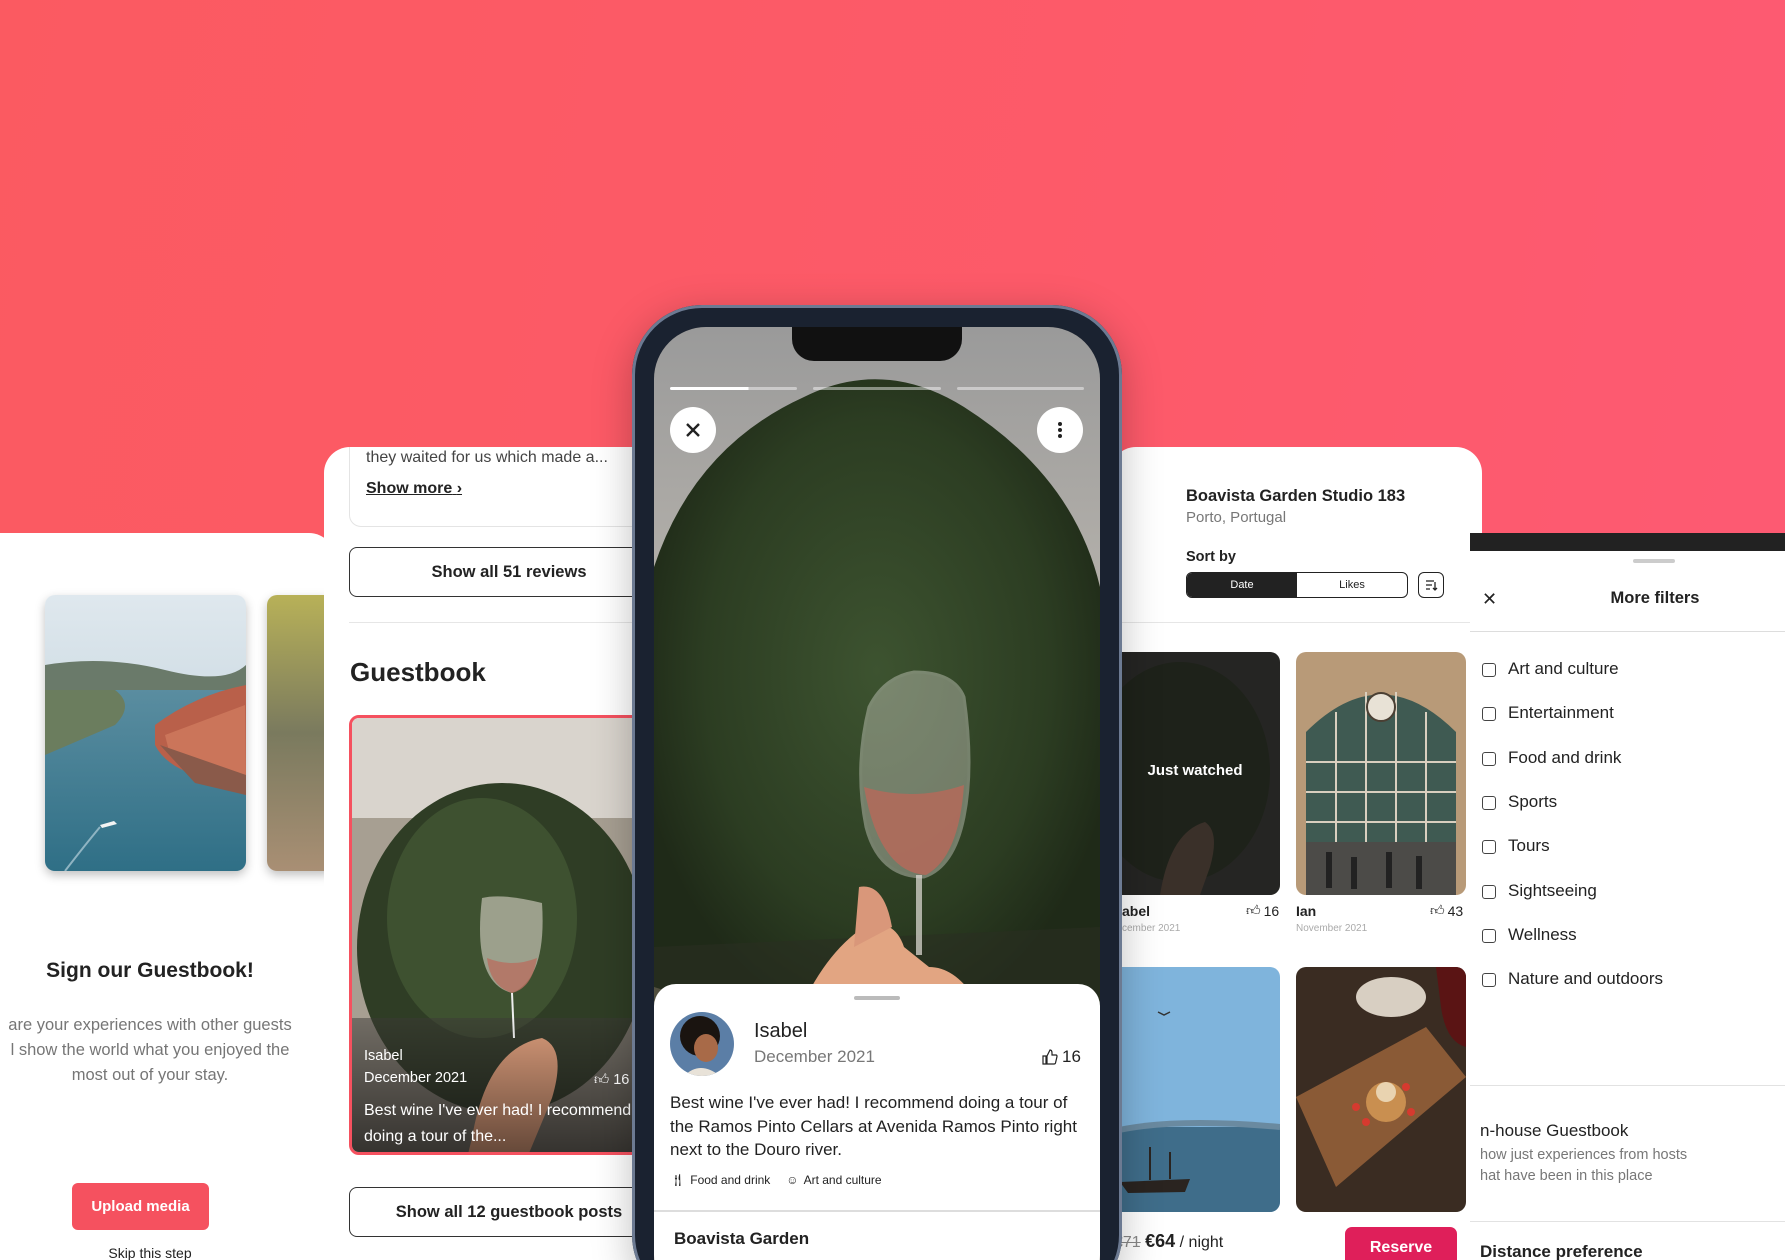 The height and width of the screenshot is (1260, 1785). Describe the element at coordinates (1532, 802) in the screenshot. I see `filter-item: Sports` at that location.